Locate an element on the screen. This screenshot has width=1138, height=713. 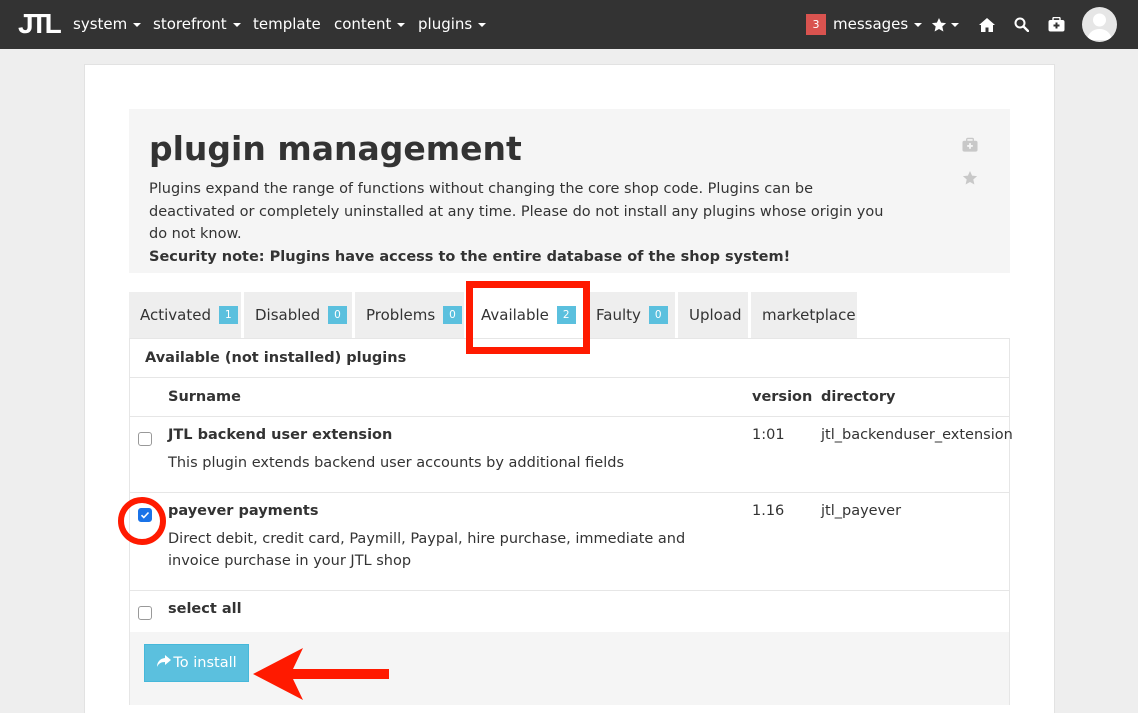
nav-template-link: template is located at coordinates (287, 24).